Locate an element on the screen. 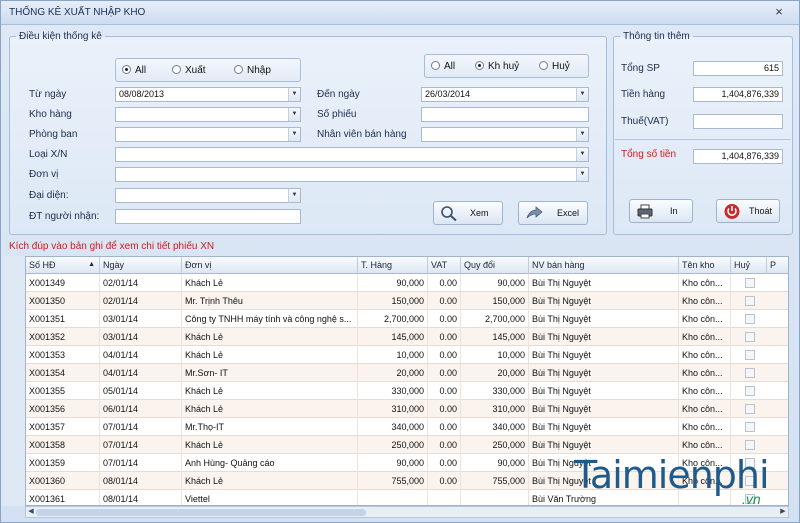 The height and width of the screenshot is (523, 800). col-header-goods: T. Hàng is located at coordinates (393, 265).